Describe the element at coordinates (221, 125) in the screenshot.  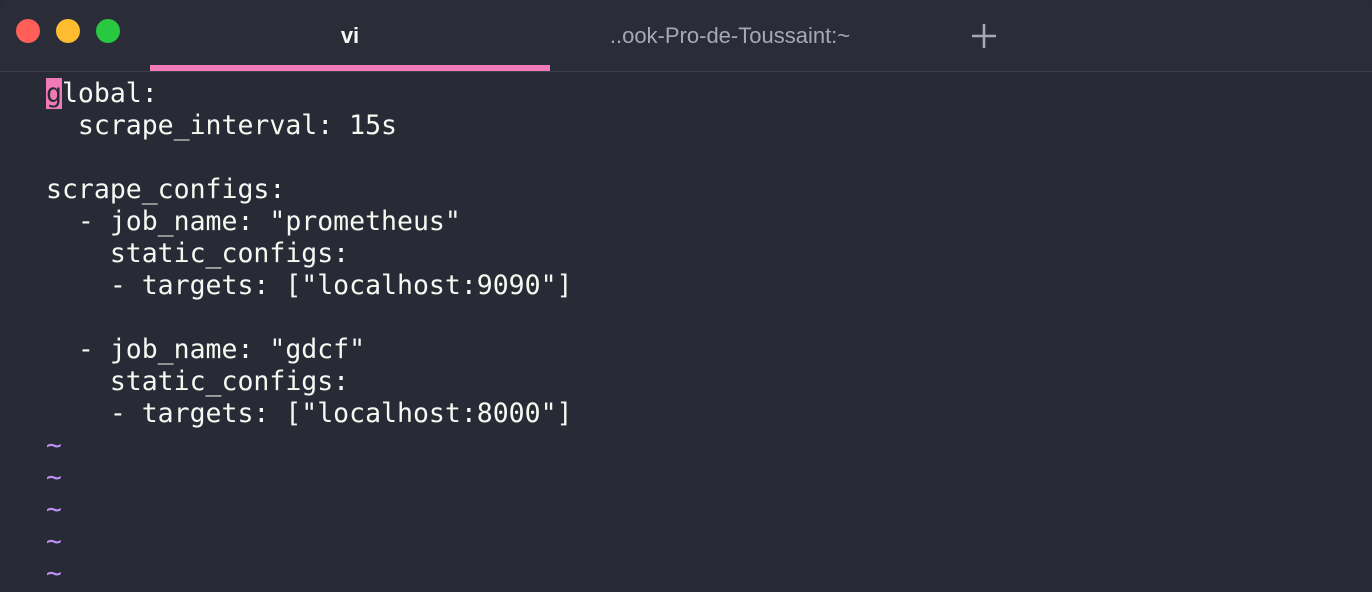
I see `editor-line: scrape_interval: 15s` at that location.